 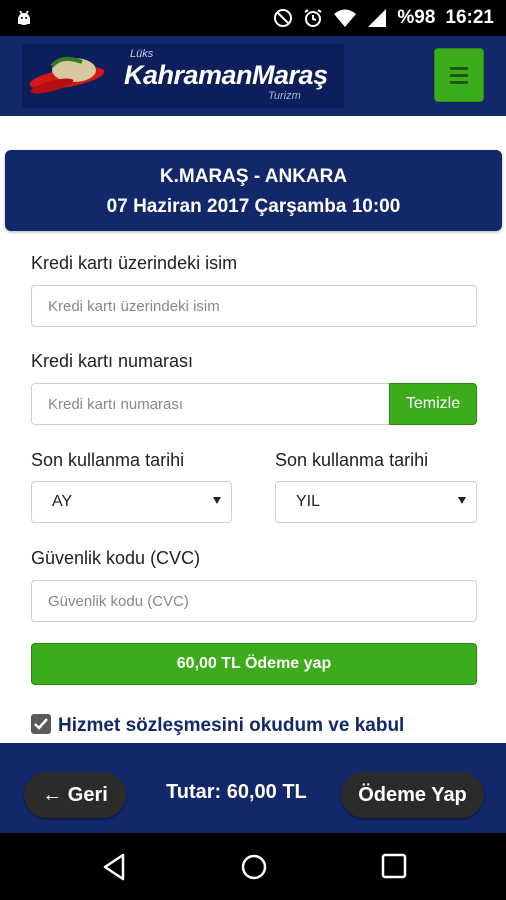 What do you see at coordinates (67, 75) in the screenshot?
I see `pepper-logo-icon` at bounding box center [67, 75].